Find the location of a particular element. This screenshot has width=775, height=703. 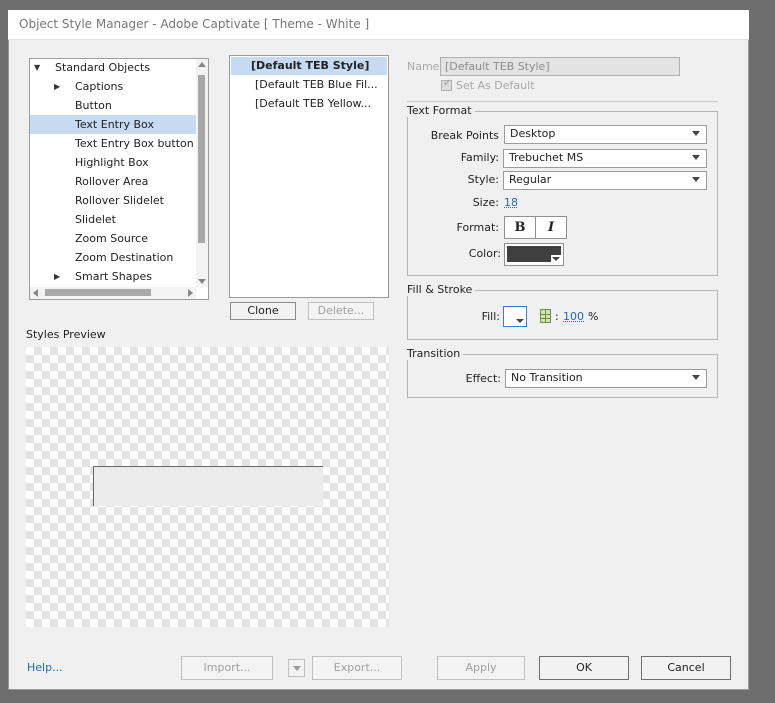

clone-button: Clone is located at coordinates (263, 311).